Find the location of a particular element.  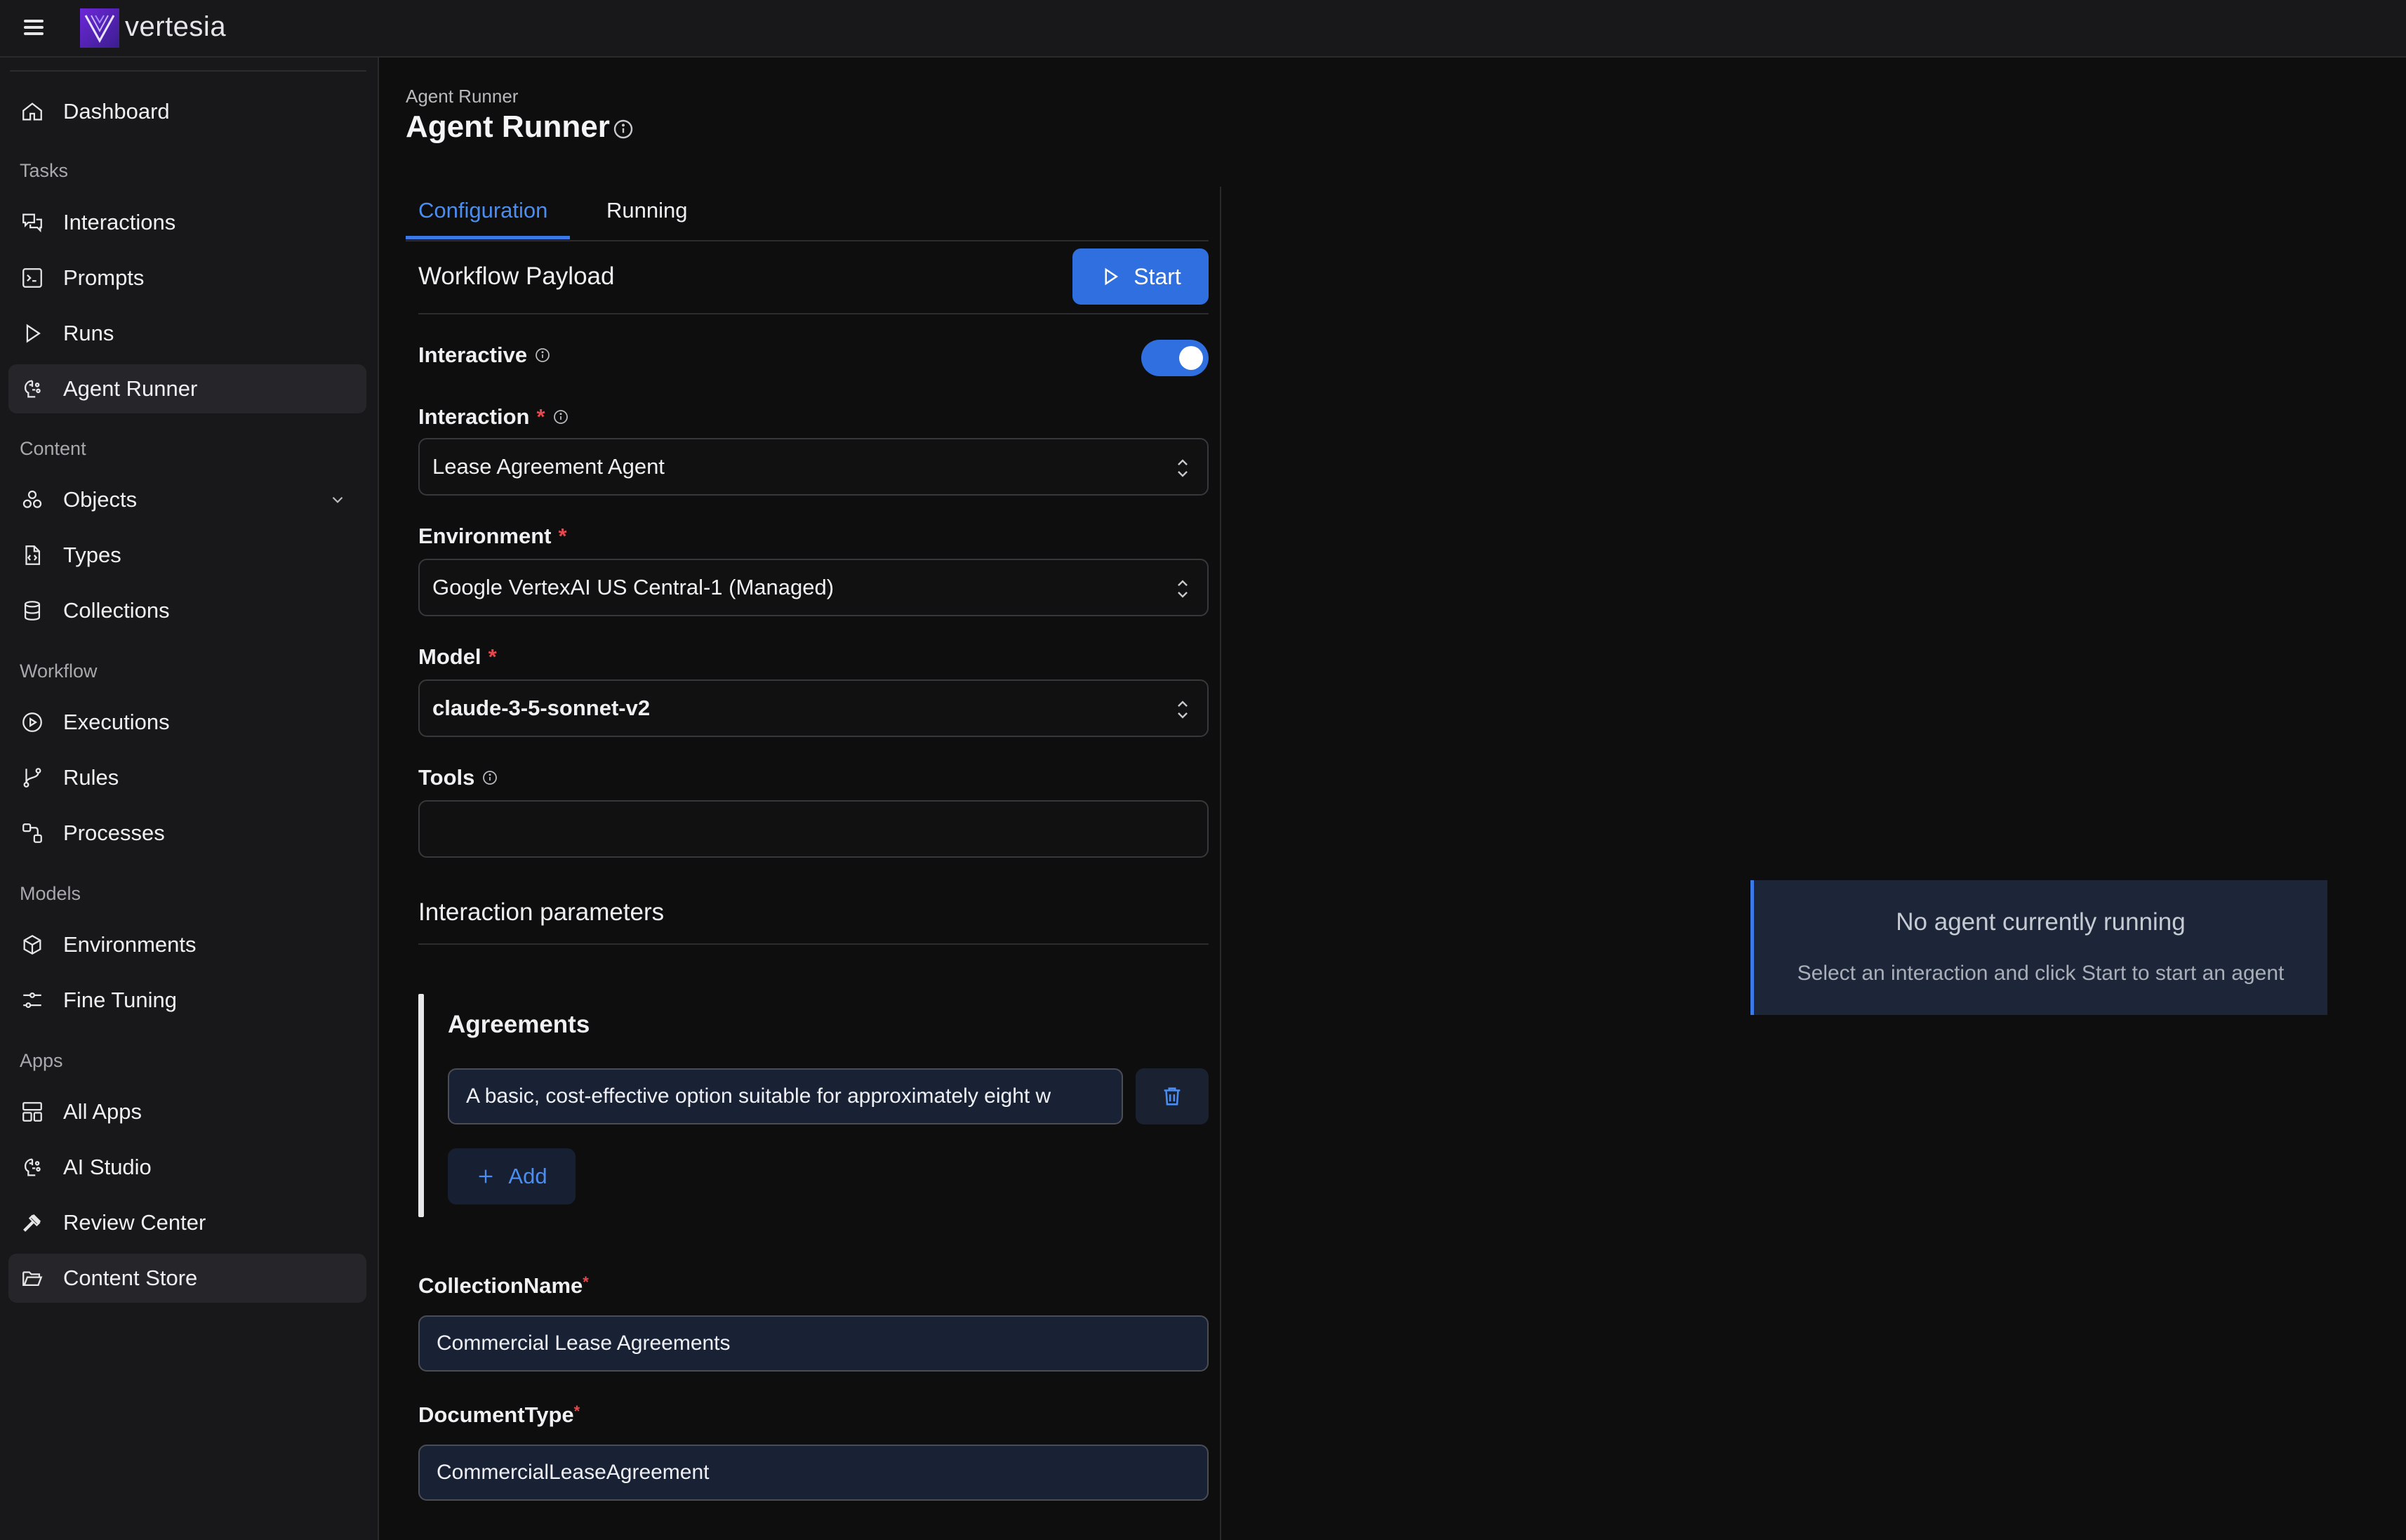

tab-running: Running is located at coordinates (646, 211).